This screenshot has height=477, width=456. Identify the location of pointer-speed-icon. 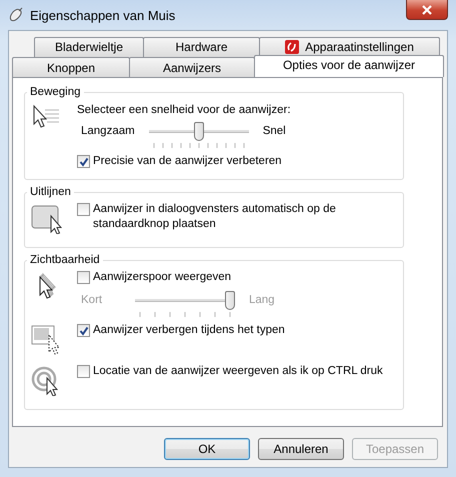
(46, 117).